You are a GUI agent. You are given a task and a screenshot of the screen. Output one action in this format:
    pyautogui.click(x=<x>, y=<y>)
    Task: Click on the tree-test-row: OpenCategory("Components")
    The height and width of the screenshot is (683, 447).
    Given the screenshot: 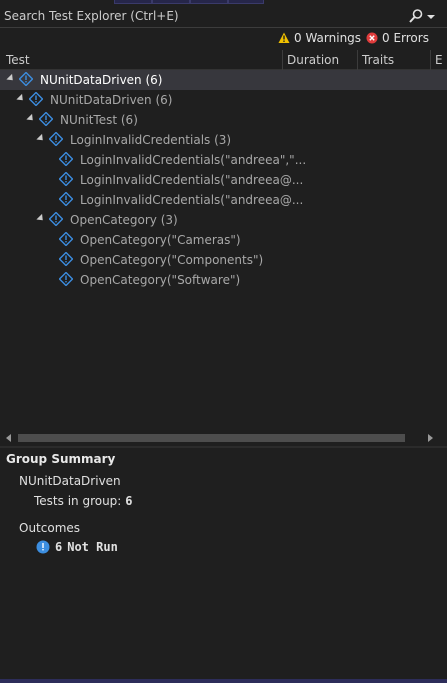 What is the action you would take?
    pyautogui.click(x=223, y=260)
    